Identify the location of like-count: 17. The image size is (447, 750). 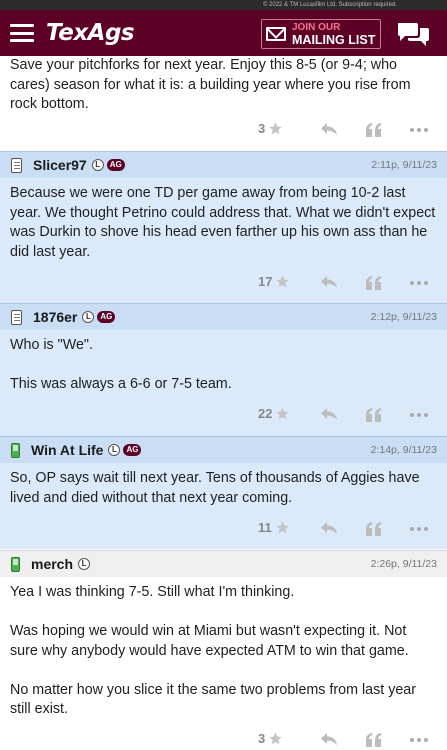
(274, 281).